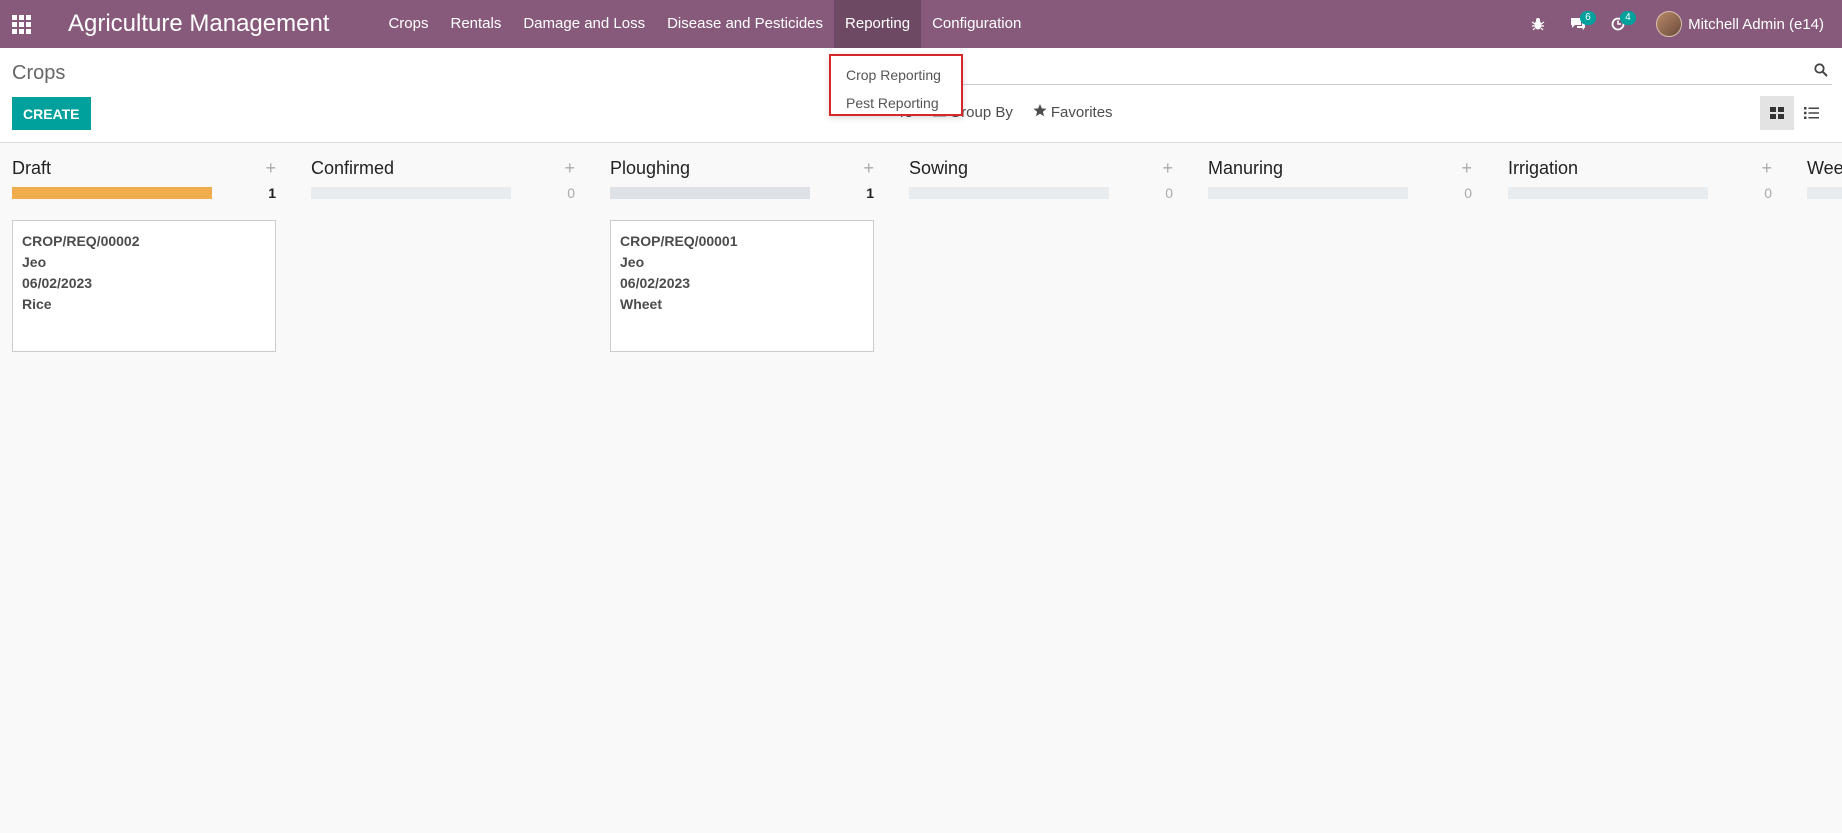  I want to click on view-switcher, so click(1794, 113).